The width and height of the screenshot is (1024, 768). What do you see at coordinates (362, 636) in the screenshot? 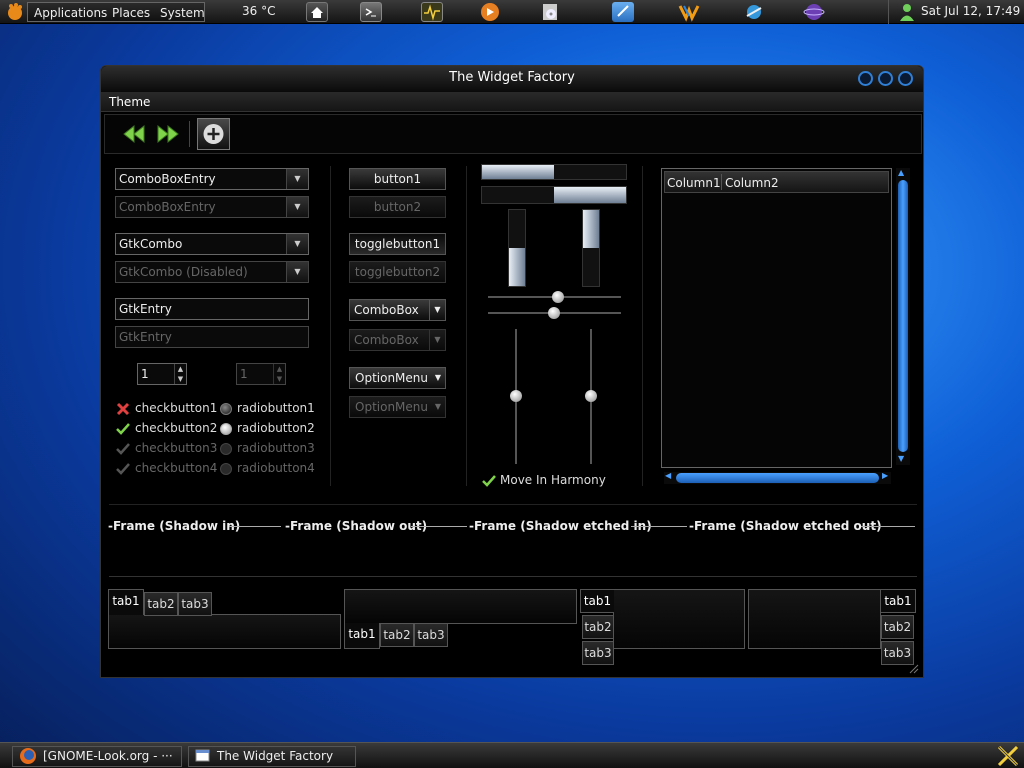
I see `notebook-bottom-tab1: tab1` at bounding box center [362, 636].